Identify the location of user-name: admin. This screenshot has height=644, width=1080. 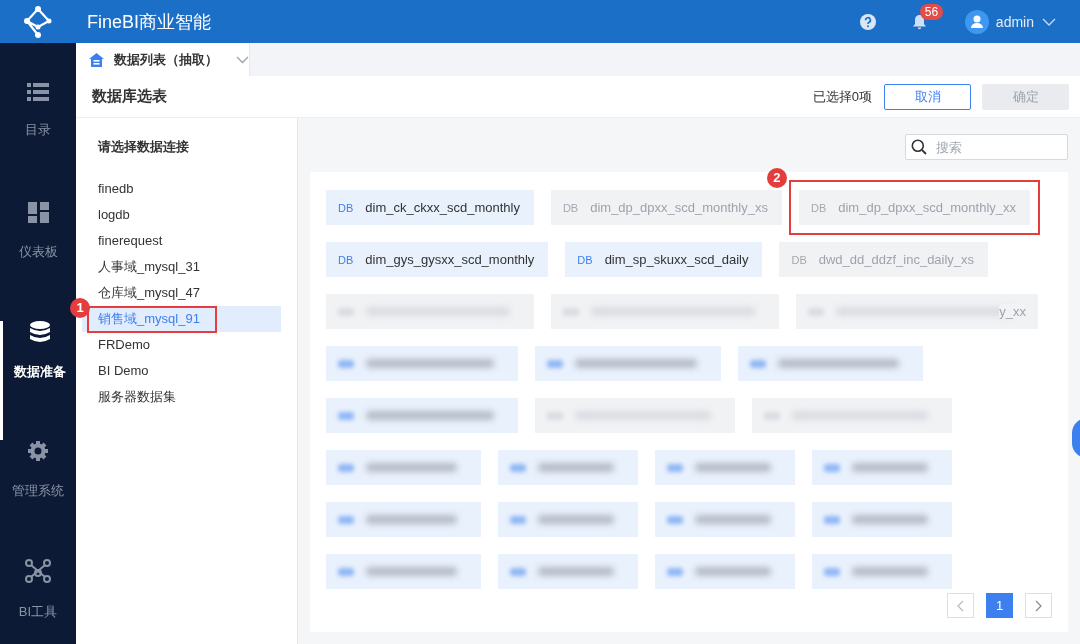
(1014, 21).